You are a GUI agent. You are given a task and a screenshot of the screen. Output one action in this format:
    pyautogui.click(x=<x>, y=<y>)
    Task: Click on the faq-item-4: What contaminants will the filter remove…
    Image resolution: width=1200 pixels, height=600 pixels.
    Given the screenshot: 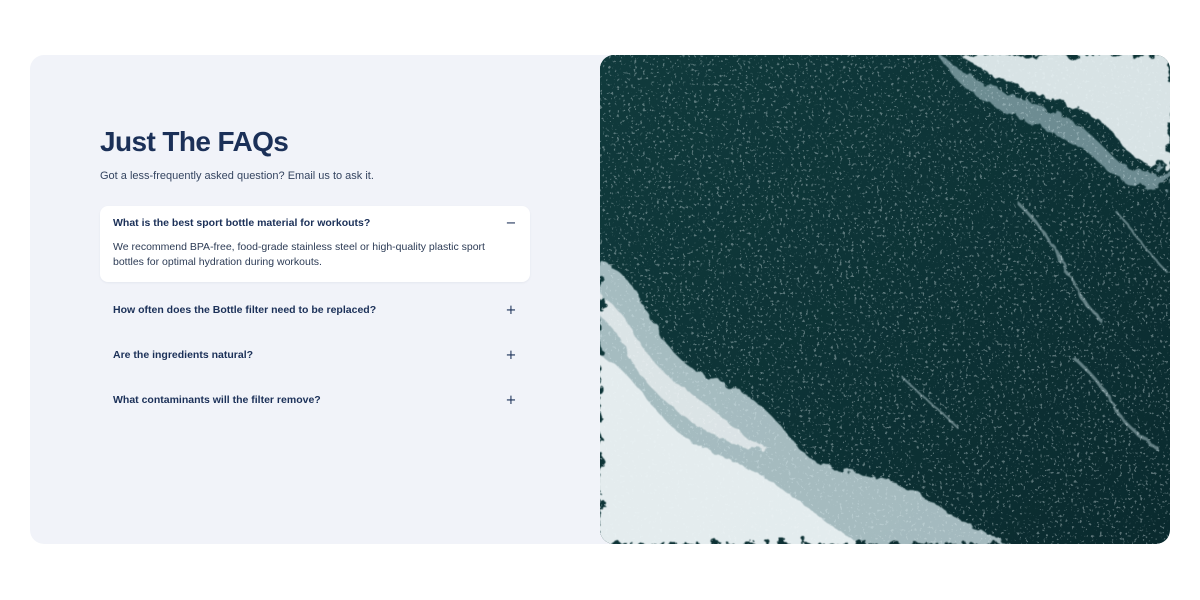 What is the action you would take?
    pyautogui.click(x=315, y=400)
    